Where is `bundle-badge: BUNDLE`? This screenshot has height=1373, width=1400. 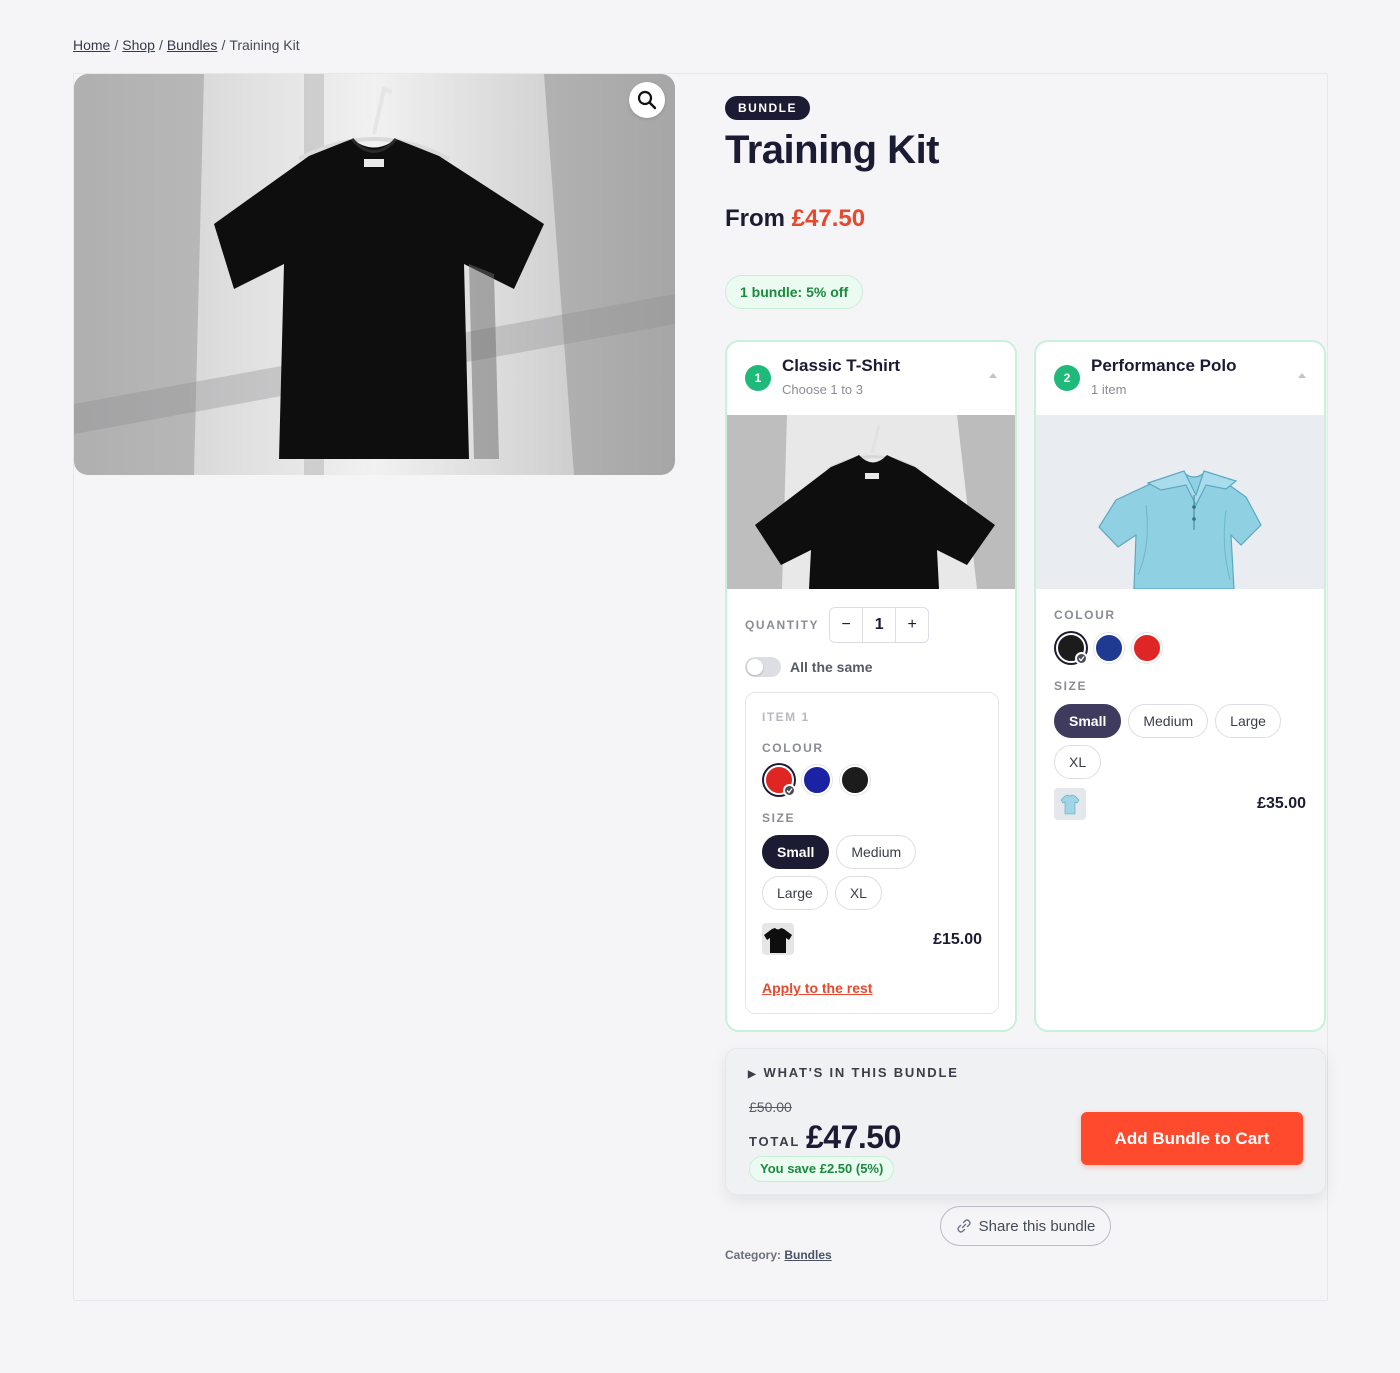 bundle-badge: BUNDLE is located at coordinates (767, 108).